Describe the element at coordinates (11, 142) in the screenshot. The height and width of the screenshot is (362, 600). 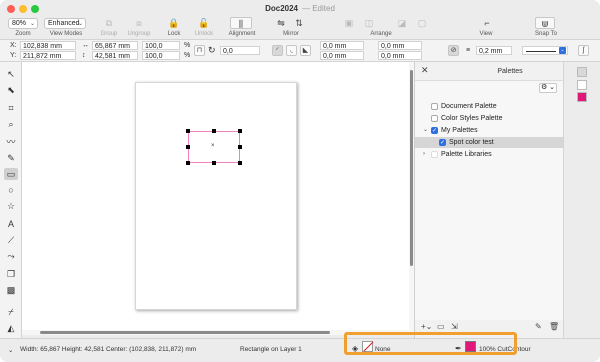
I see `freehand-tool-icon: 〰` at that location.